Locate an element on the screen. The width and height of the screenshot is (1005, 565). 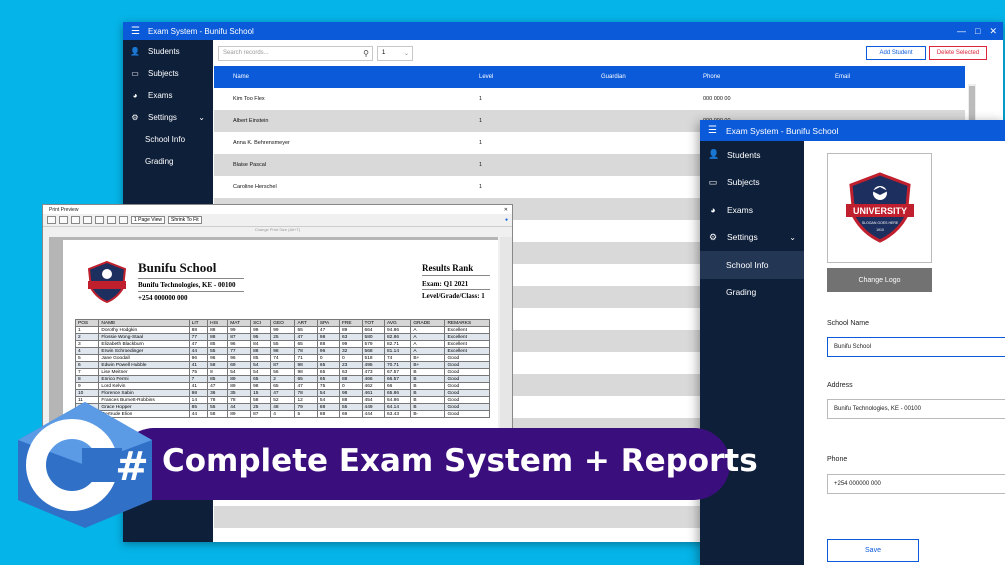
table-cell: 55 is located at coordinates (283, 344).